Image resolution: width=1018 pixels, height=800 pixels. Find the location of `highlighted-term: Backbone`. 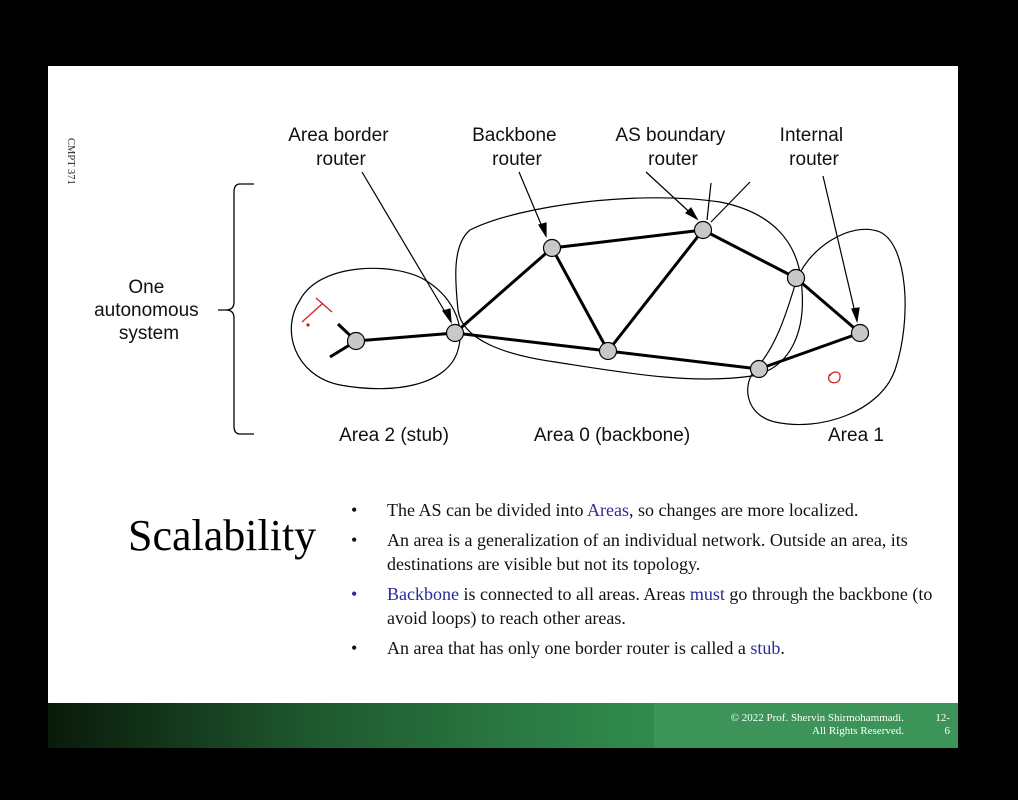

highlighted-term: Backbone is located at coordinates (423, 594).